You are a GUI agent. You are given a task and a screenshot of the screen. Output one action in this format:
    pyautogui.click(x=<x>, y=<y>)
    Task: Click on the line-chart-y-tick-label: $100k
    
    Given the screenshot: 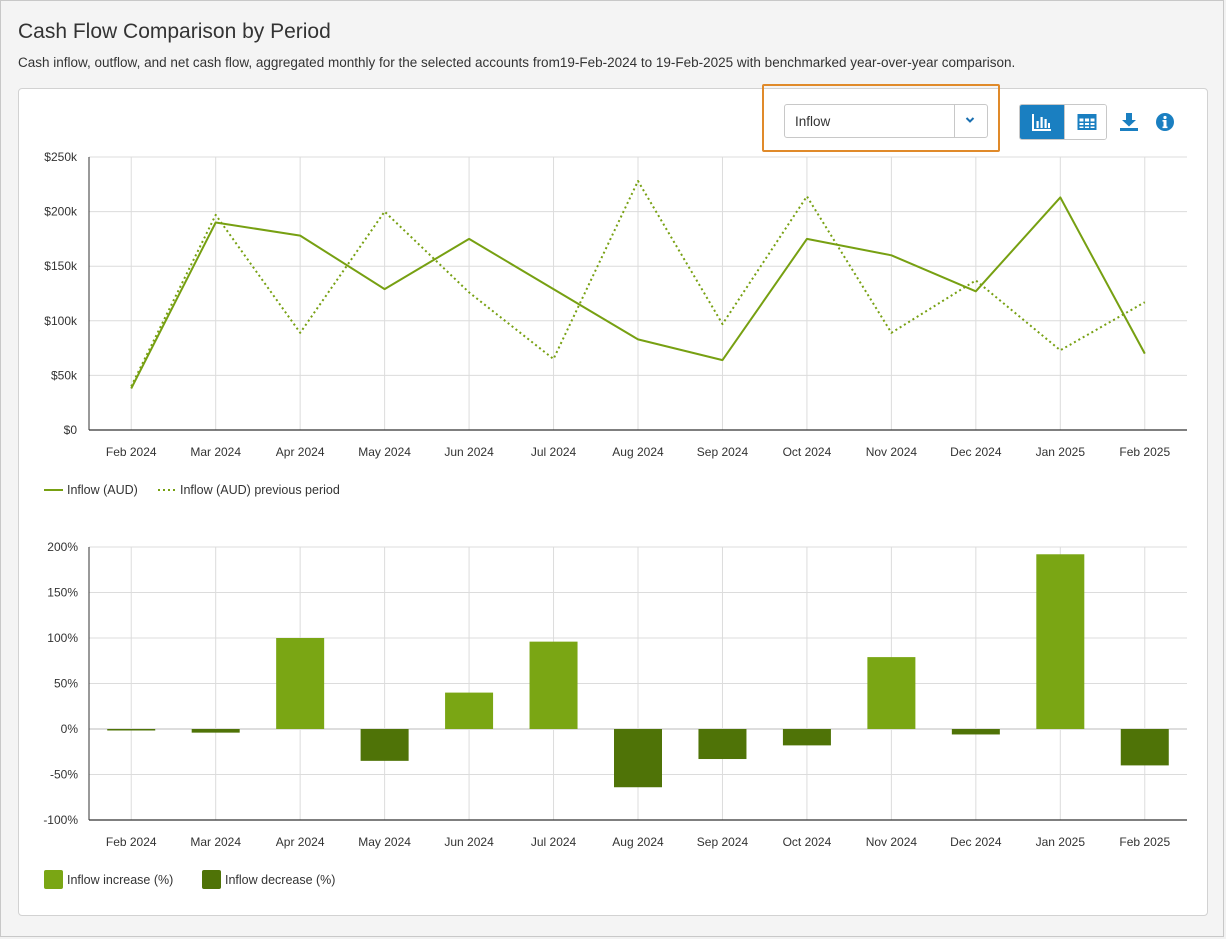 What is the action you would take?
    pyautogui.click(x=61, y=321)
    